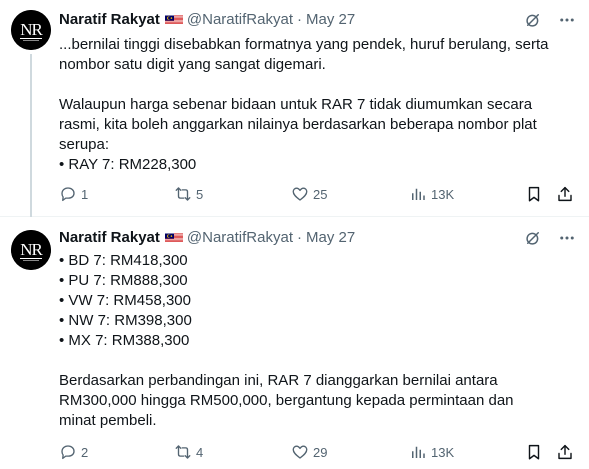 Image resolution: width=589 pixels, height=469 pixels. I want to click on tweet-line: serupa:, so click(84, 144).